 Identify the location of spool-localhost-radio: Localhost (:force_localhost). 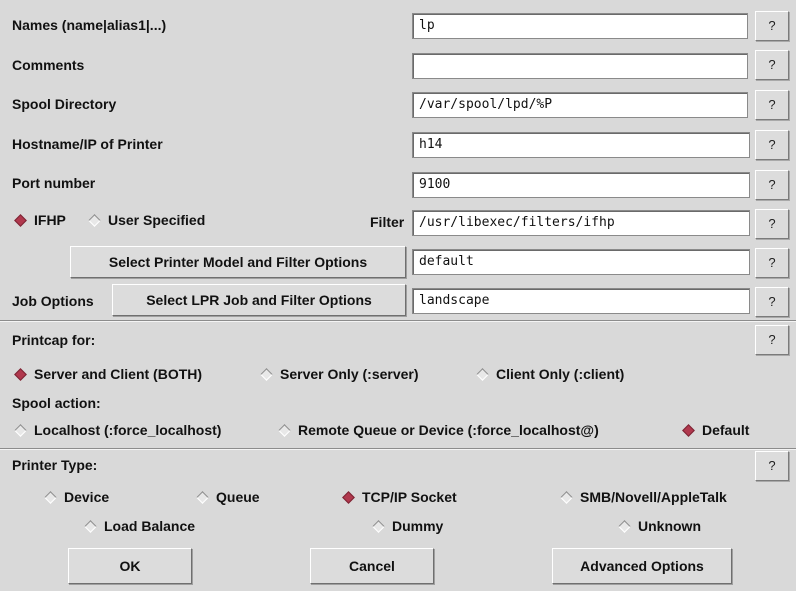
(116, 430).